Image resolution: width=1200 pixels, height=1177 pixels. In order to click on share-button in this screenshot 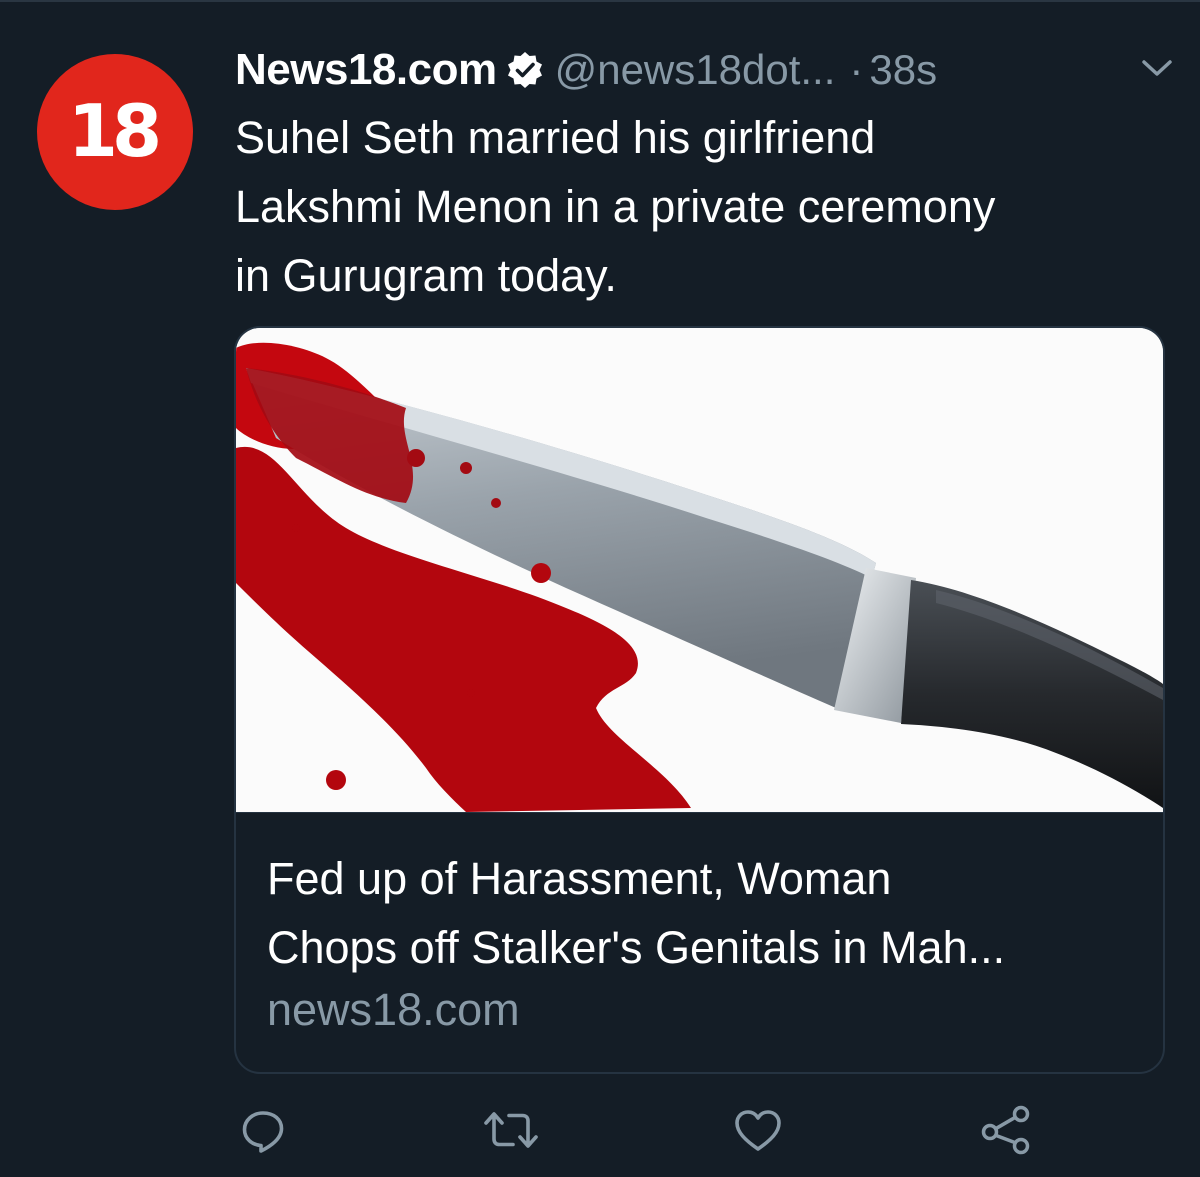, I will do `click(1006, 1130)`.